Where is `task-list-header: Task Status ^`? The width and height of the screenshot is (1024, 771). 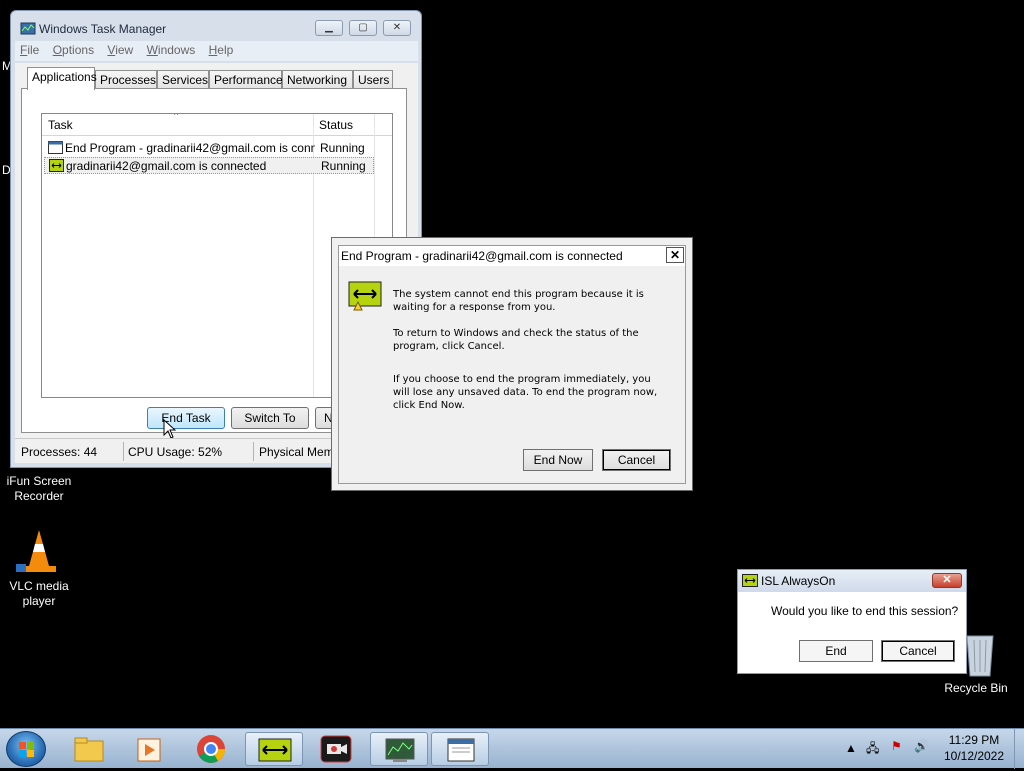 task-list-header: Task Status ^ is located at coordinates (217, 125).